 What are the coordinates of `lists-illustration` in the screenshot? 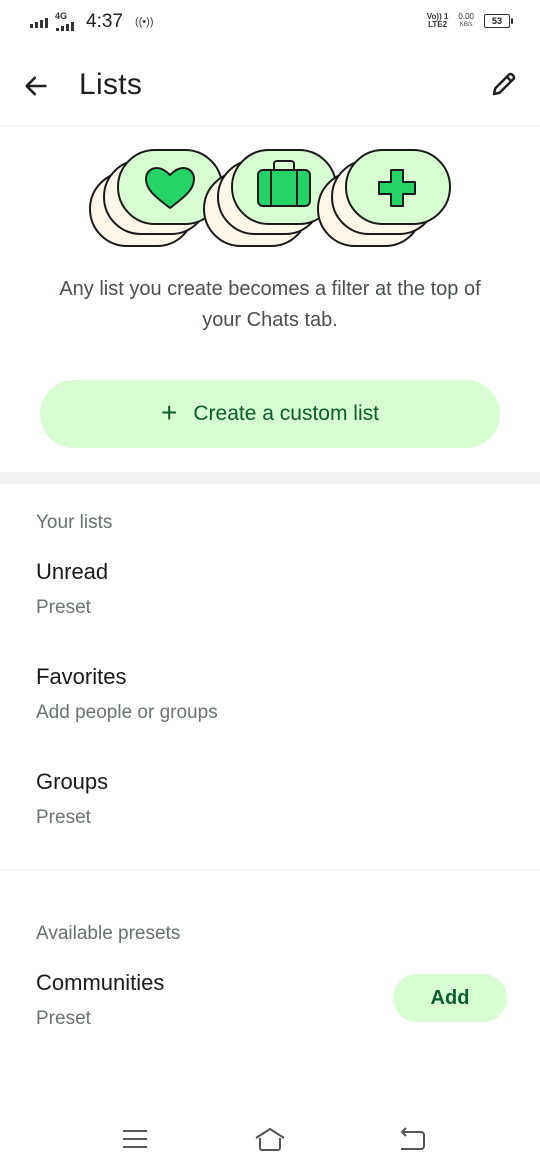 It's located at (270, 198).